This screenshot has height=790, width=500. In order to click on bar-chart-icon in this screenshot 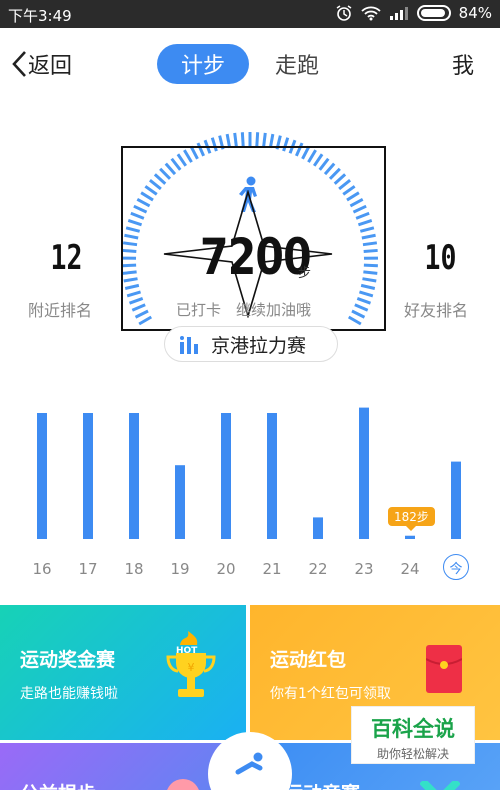, I will do `click(189, 345)`.